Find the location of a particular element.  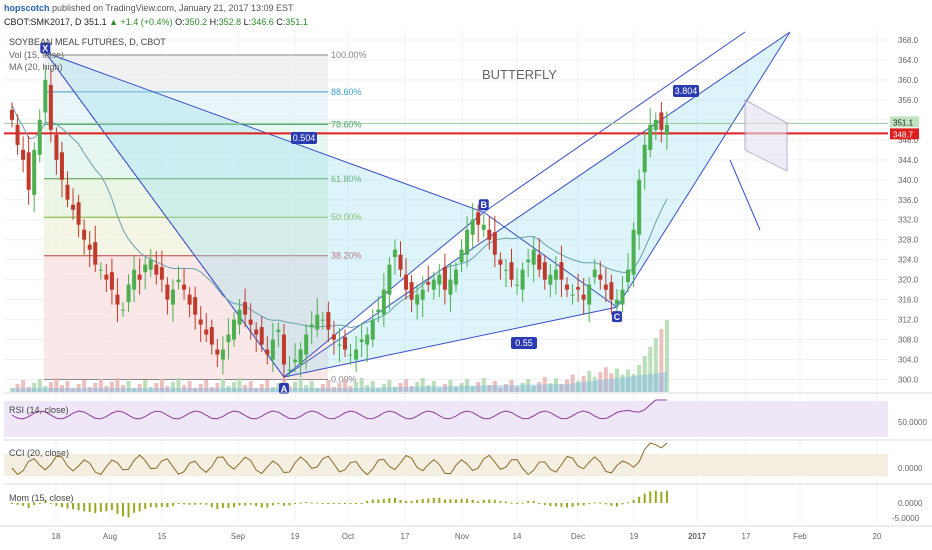

x-tick-label: 2017 is located at coordinates (697, 536).